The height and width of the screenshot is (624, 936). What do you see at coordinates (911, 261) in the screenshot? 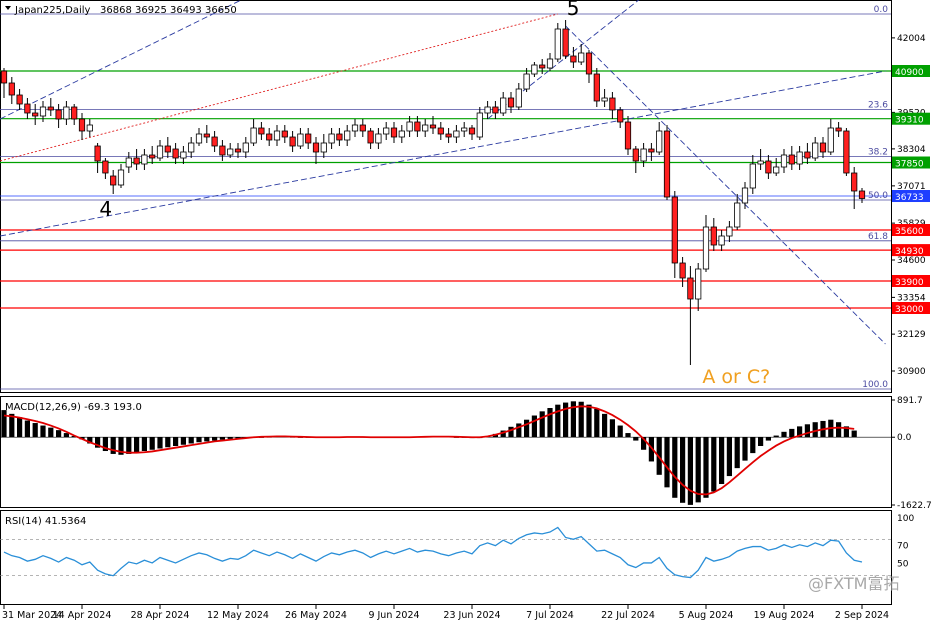
I see `price-tick-label-5: 34600` at bounding box center [911, 261].